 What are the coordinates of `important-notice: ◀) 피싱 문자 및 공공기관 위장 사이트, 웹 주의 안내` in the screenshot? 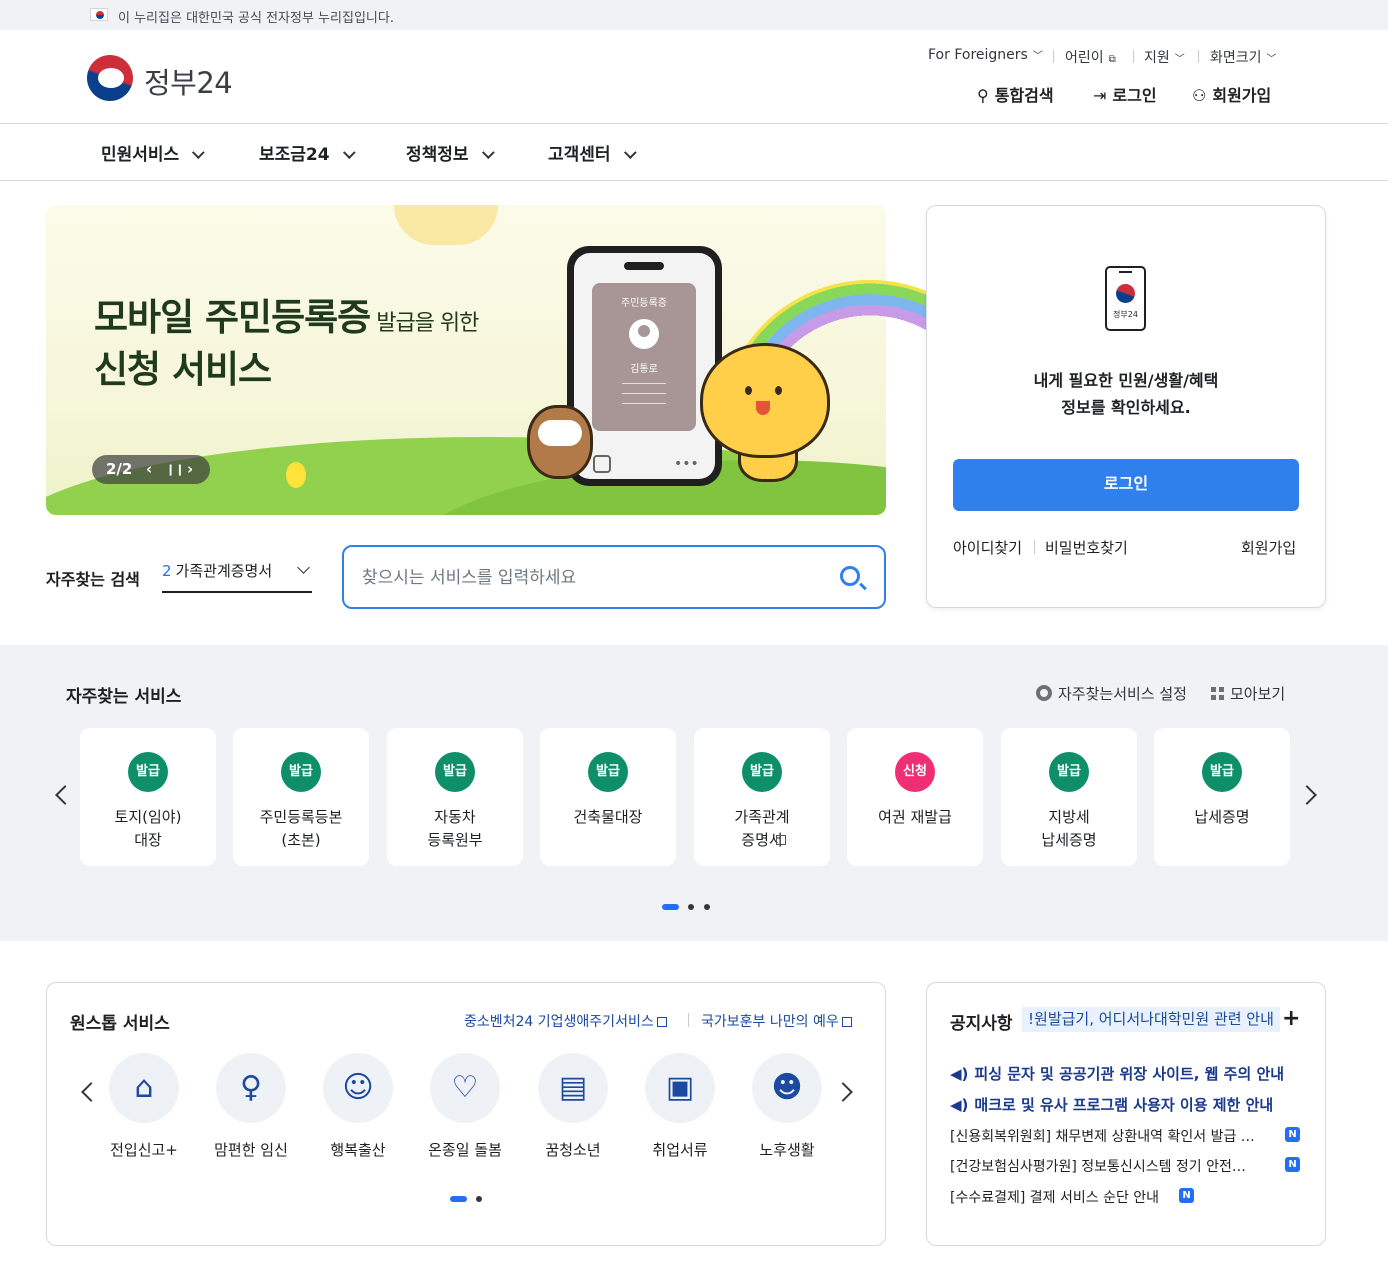 It's located at (1117, 1073).